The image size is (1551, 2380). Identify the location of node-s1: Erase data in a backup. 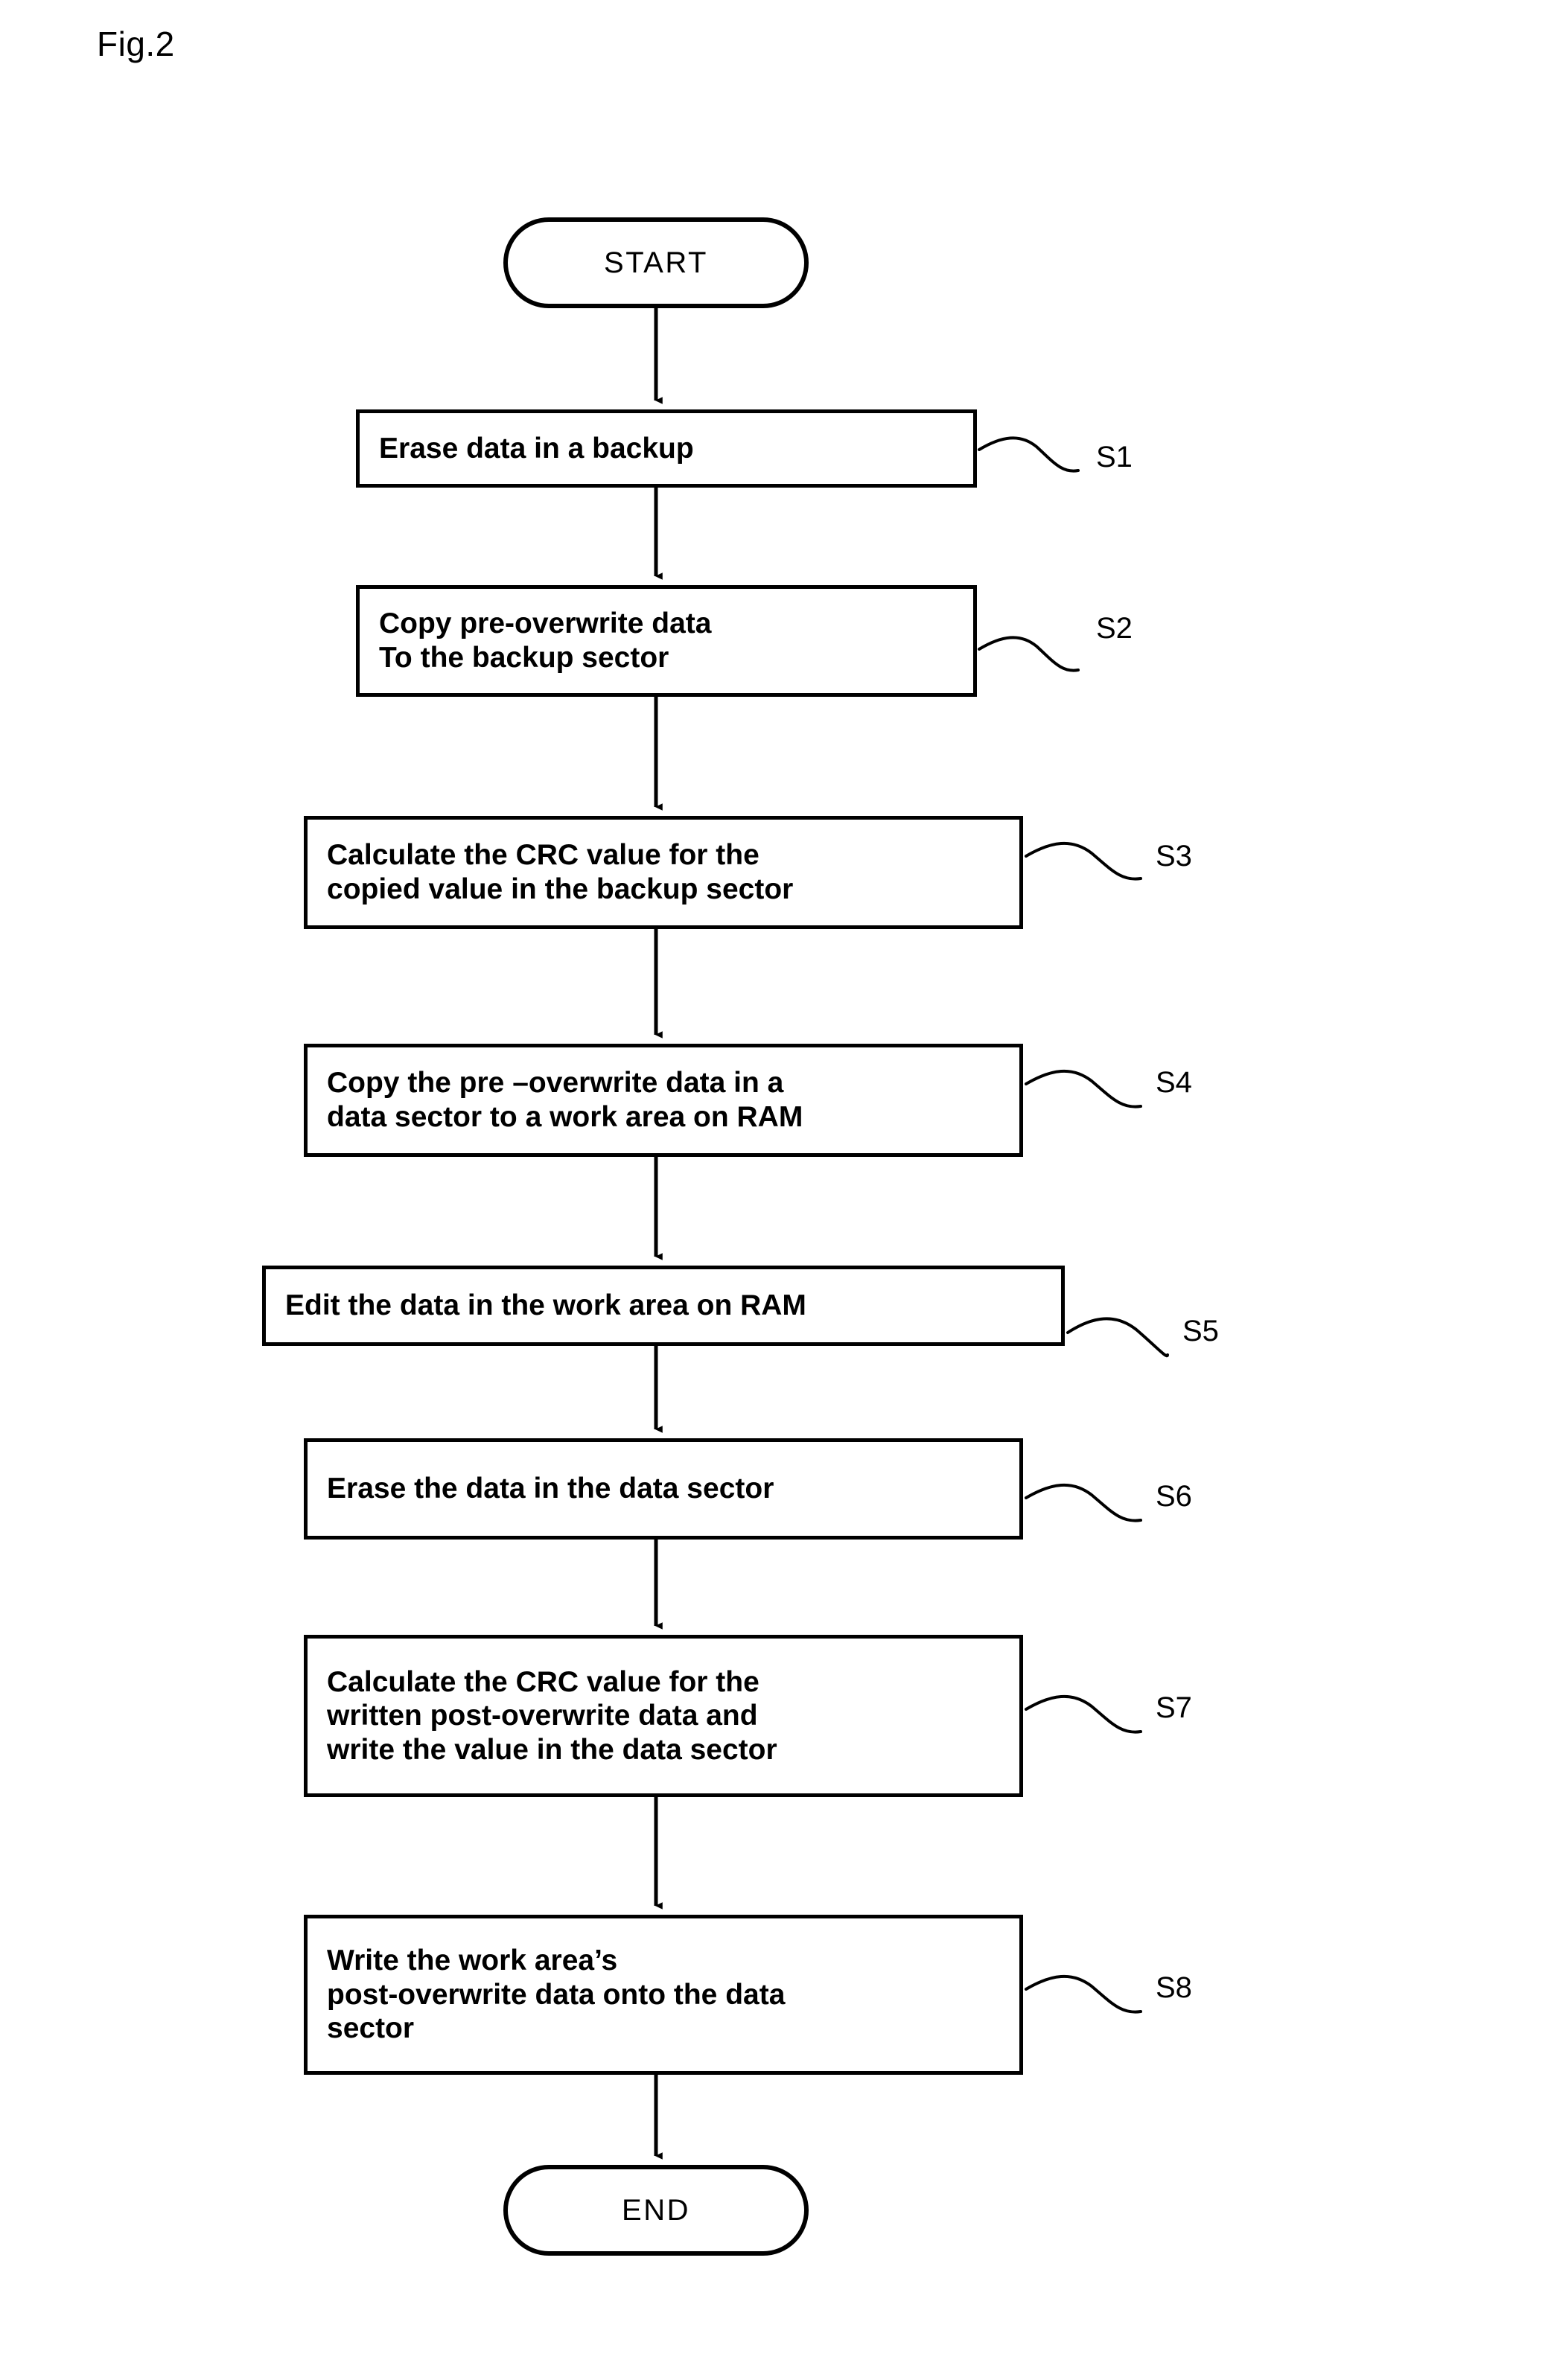
(666, 448).